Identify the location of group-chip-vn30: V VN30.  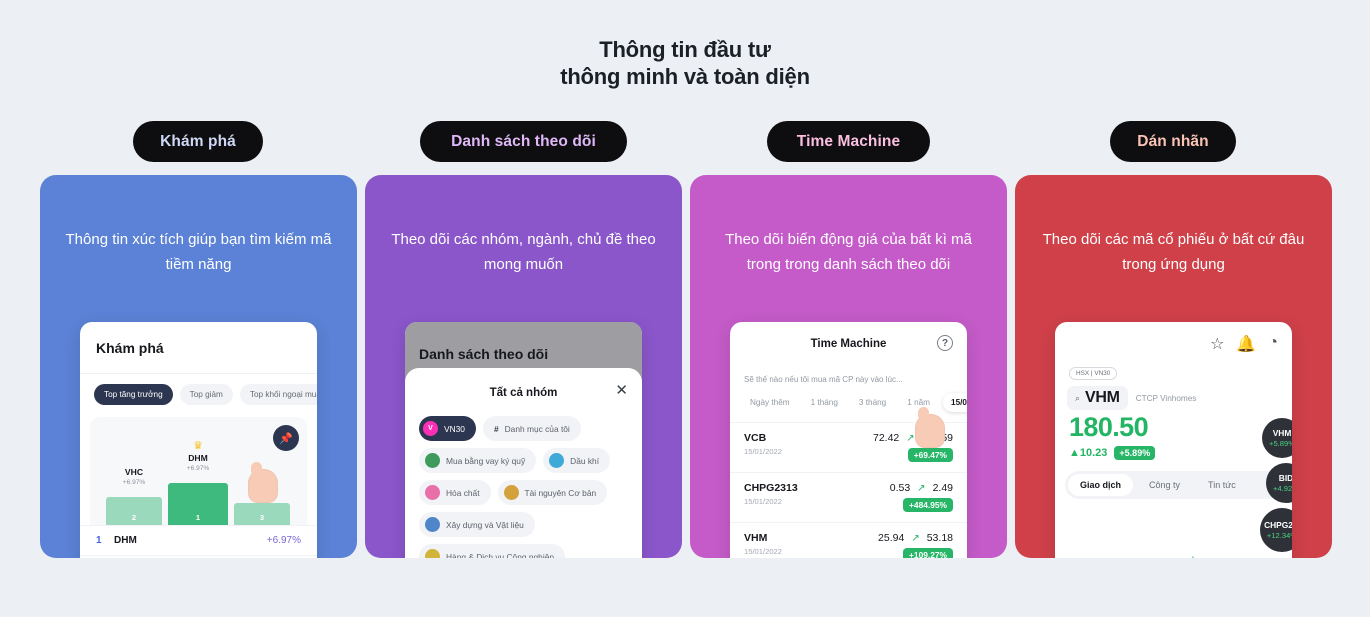
(447, 428).